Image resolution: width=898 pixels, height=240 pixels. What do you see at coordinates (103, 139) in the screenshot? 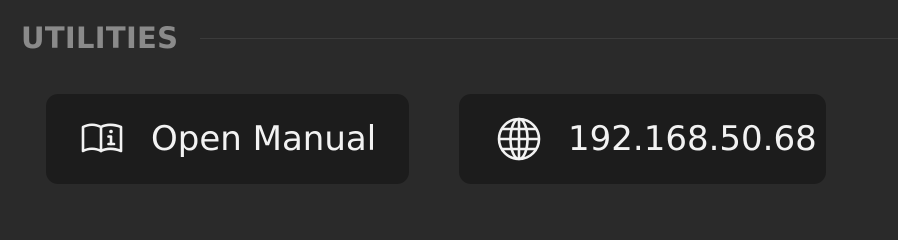
I see `book-info-icon` at bounding box center [103, 139].